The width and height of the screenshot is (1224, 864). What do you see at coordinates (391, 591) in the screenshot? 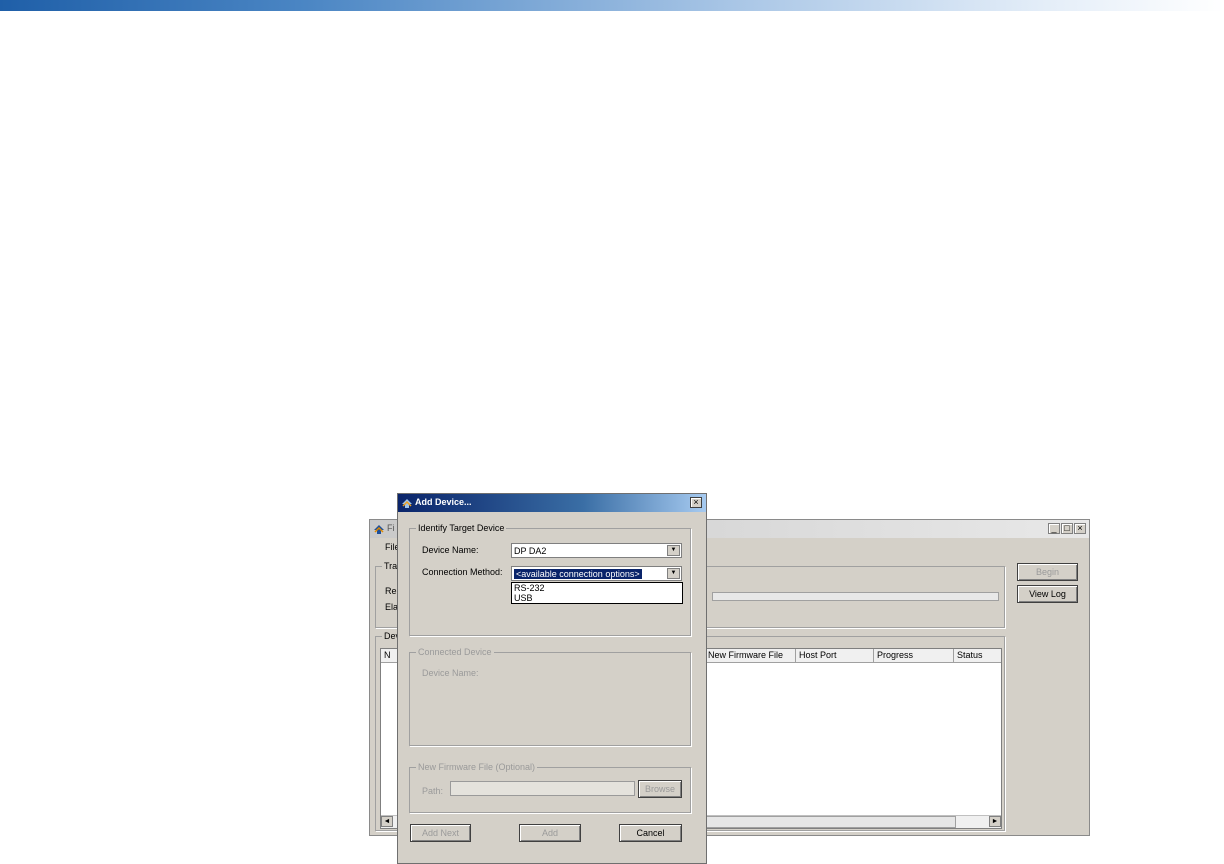
I see `transfer-row1-label: Re` at bounding box center [391, 591].